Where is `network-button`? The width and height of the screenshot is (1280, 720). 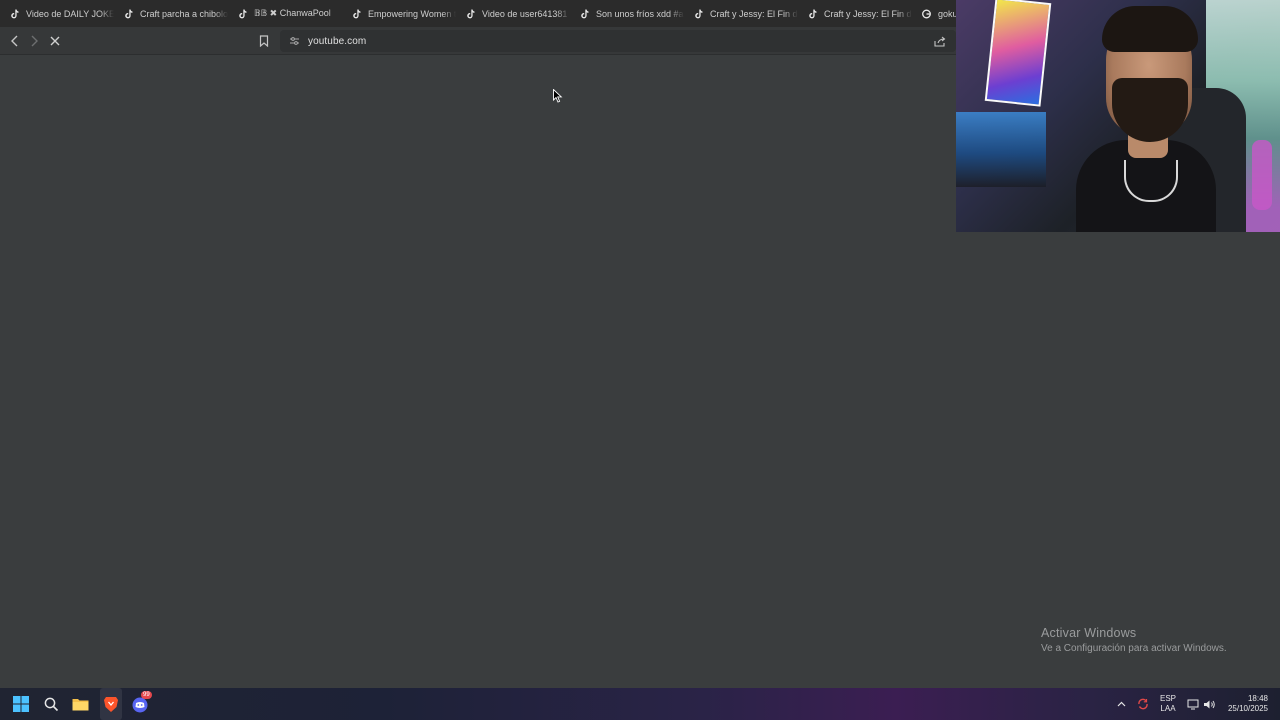
network-button is located at coordinates (1193, 704).